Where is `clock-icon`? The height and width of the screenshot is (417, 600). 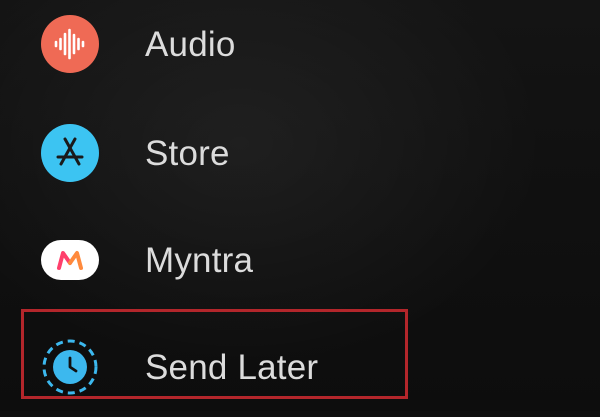
clock-icon is located at coordinates (70, 367).